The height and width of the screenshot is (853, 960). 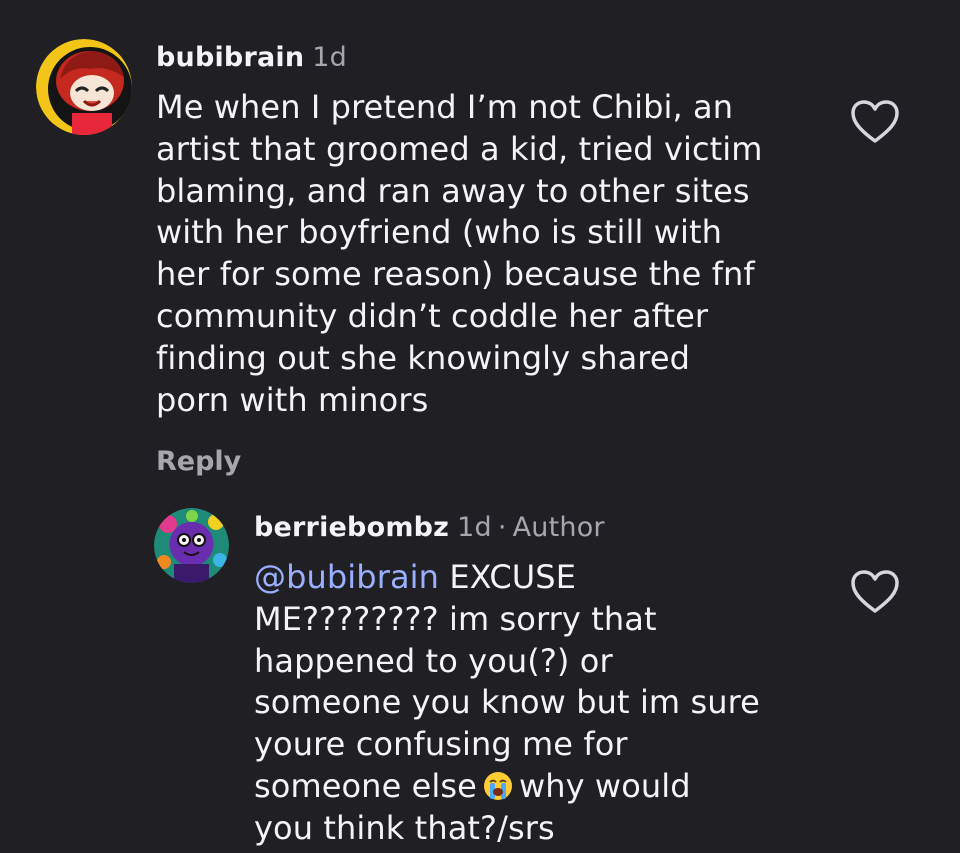 I want to click on comment-line: someone you know but im sure, so click(x=507, y=702).